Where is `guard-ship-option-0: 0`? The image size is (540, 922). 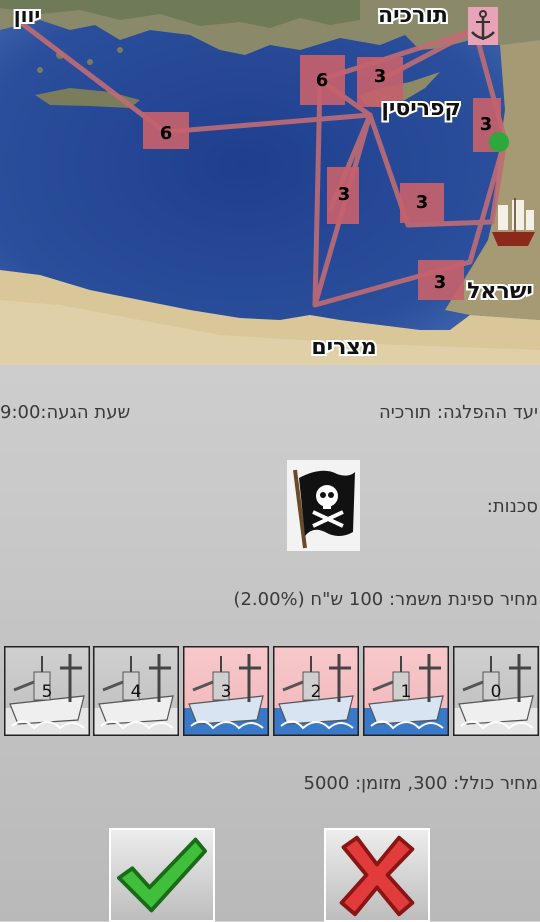 guard-ship-option-0: 0 is located at coordinates (496, 691).